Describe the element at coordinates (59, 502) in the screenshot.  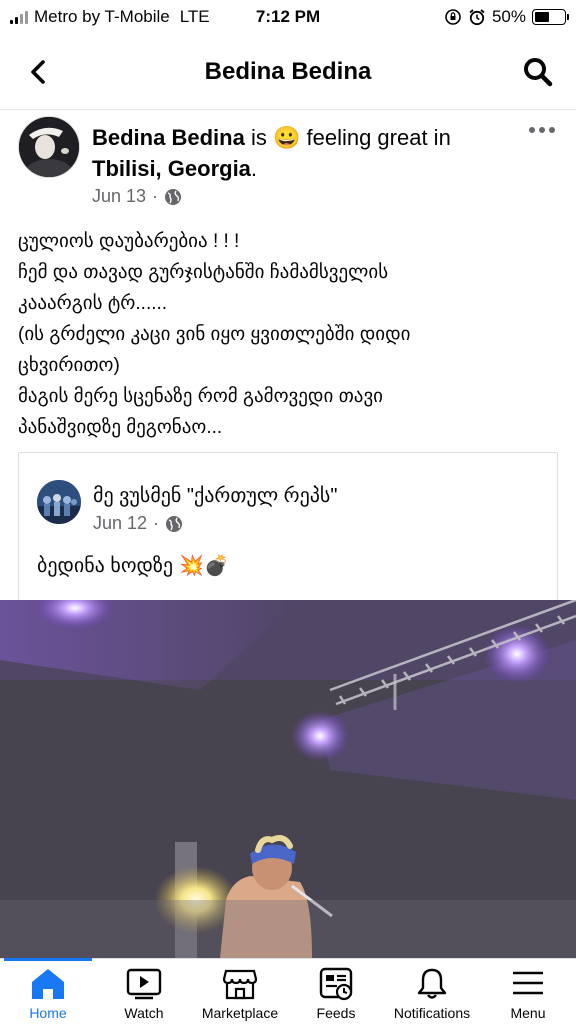
I see `shared-page-avatar` at that location.